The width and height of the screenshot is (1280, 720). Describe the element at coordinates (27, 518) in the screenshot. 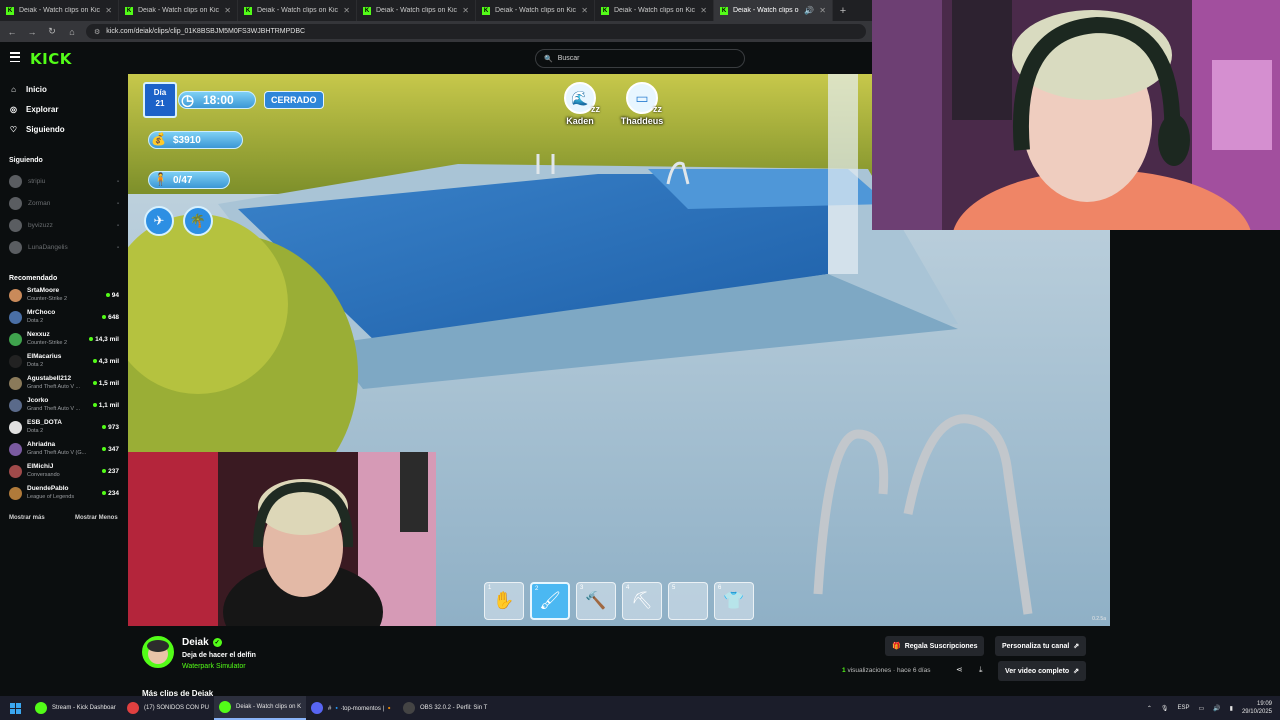

I see `show-more-button: Mostrar más` at that location.